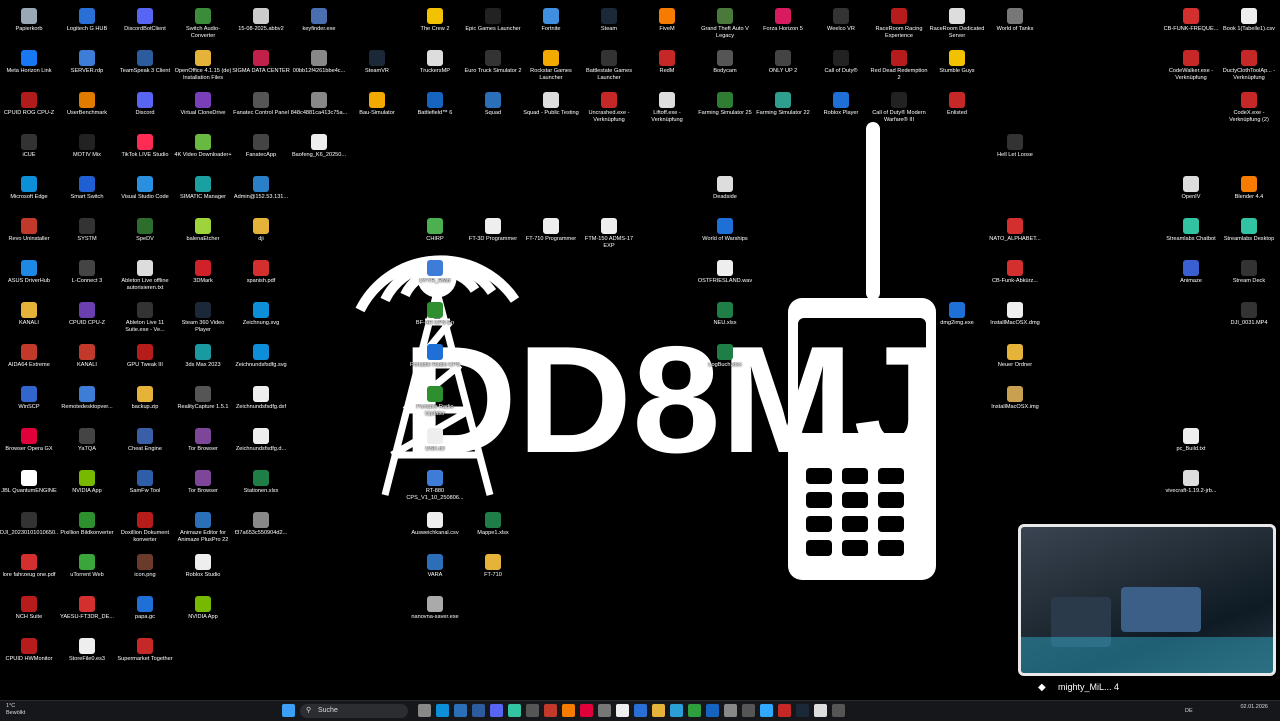 The width and height of the screenshot is (1280, 721). Describe the element at coordinates (261, 318) in the screenshot. I see `desktop-icon: Zeichnung.svg` at that location.